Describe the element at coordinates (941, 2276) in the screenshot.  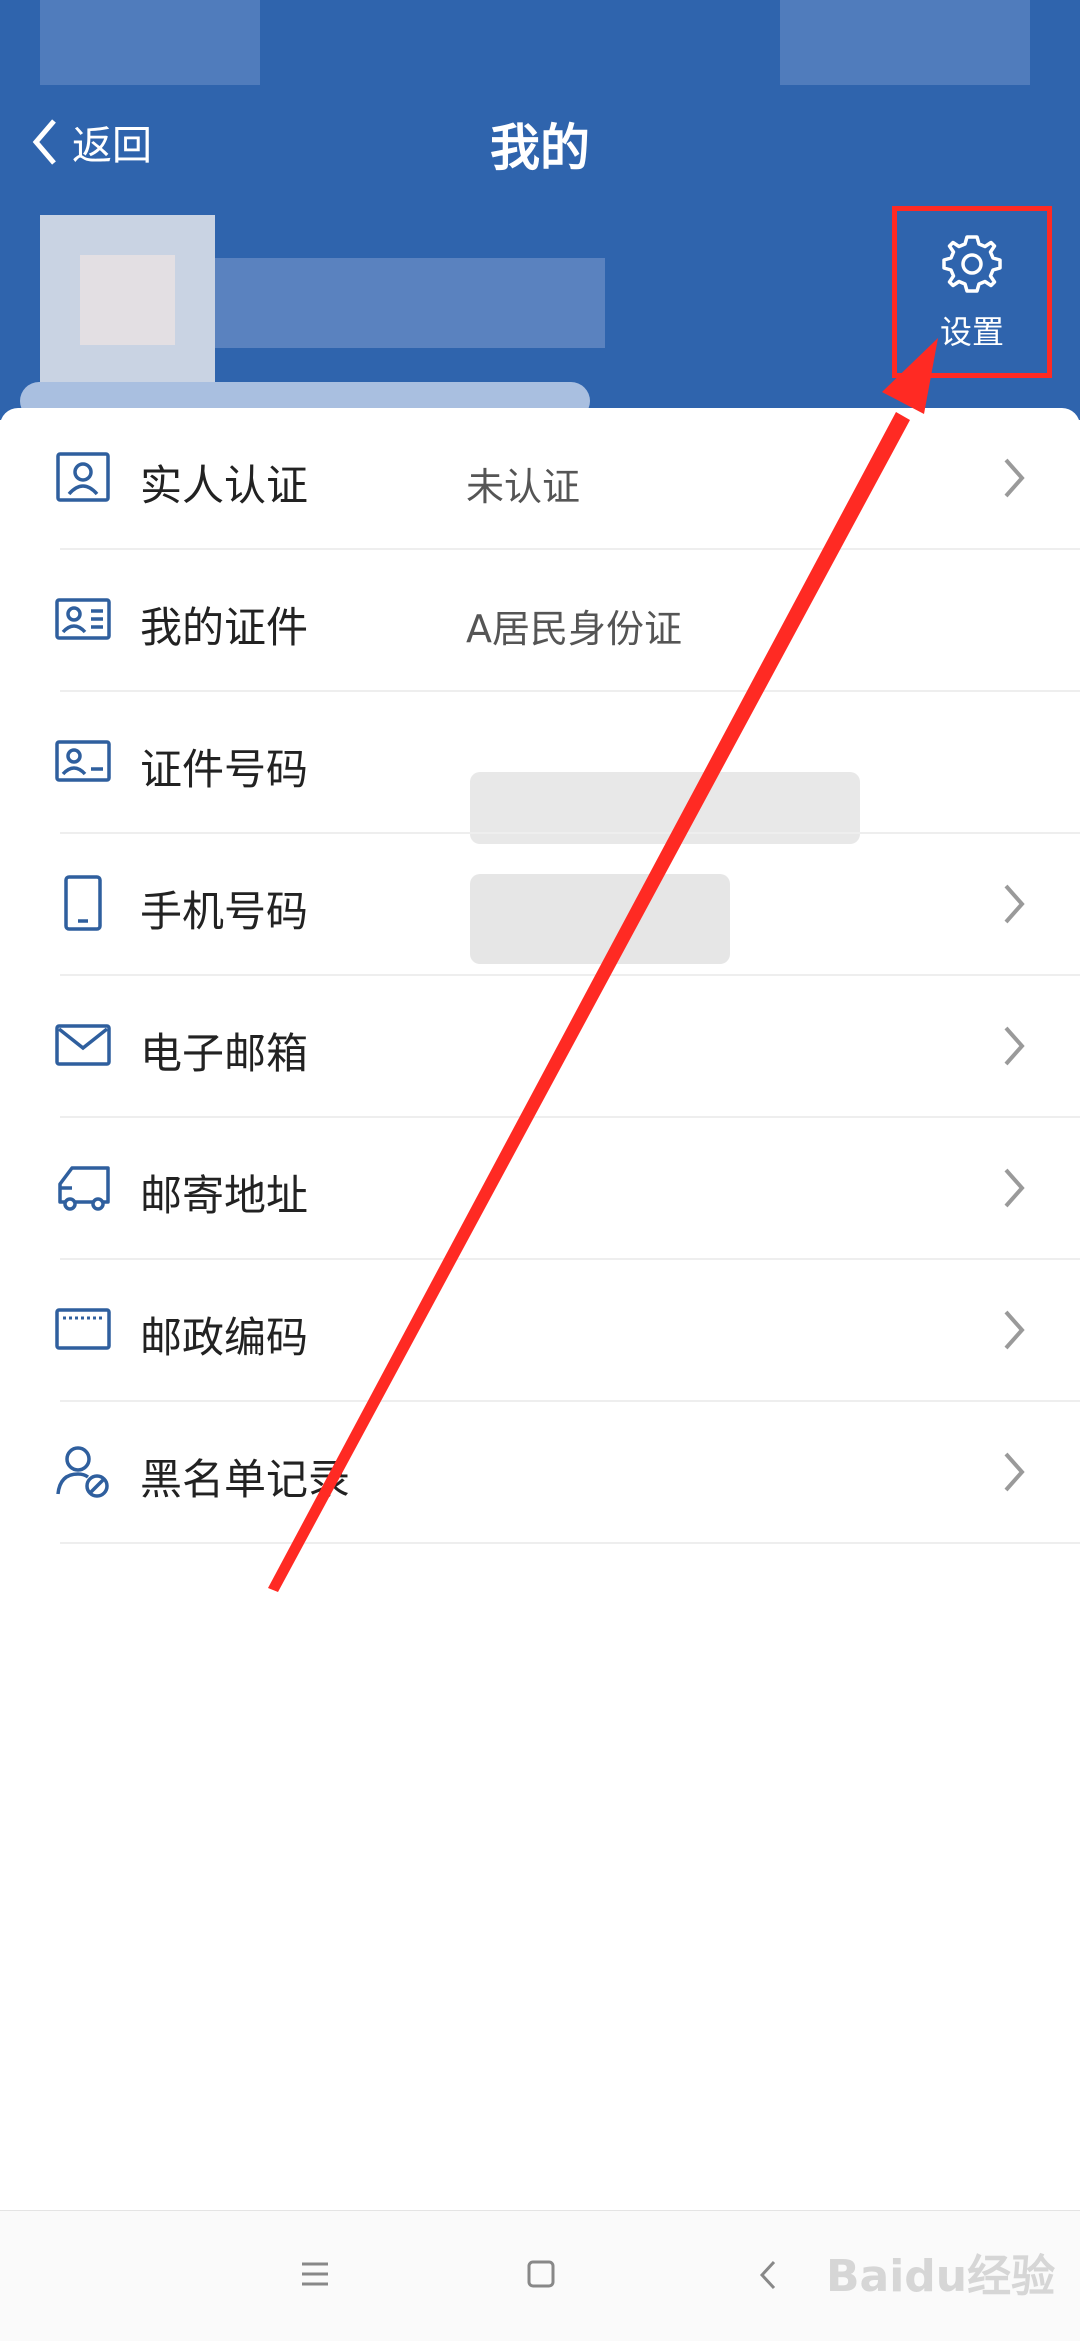
I see `watermark: Baidu经验` at that location.